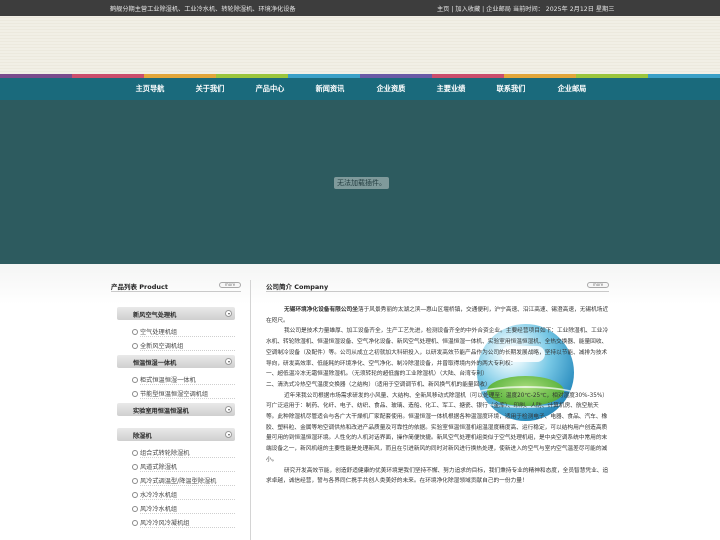 This screenshot has height=540, width=720. Describe the element at coordinates (437, 291) in the screenshot. I see `company-heading-underline` at that location.